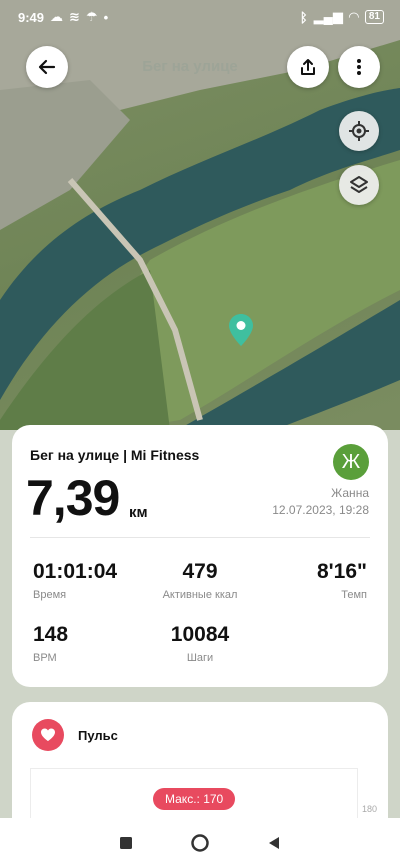 Image resolution: width=400 pixels, height=867 pixels. I want to click on distance-value: 7,39, so click(73, 498).